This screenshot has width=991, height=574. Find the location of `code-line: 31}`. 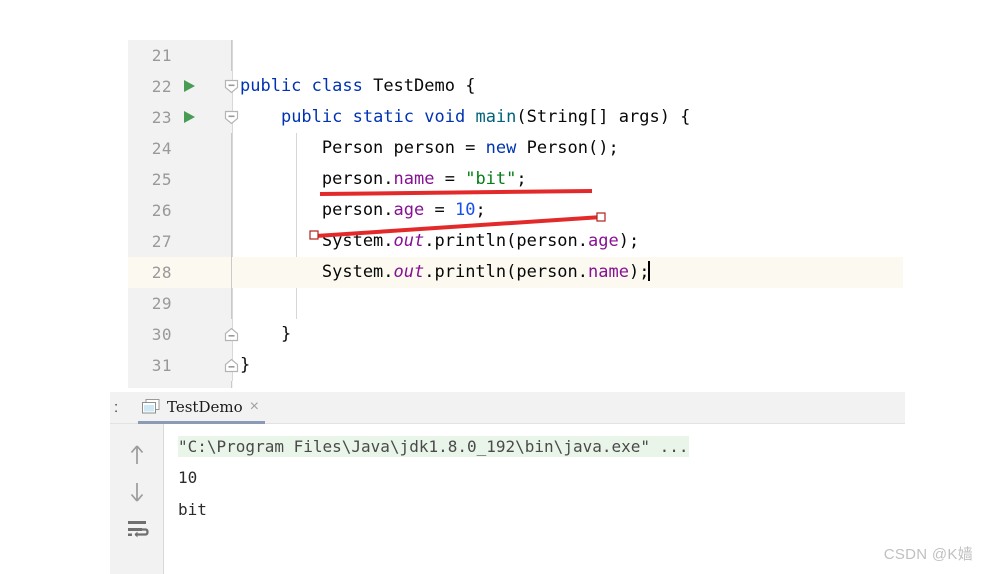

code-line: 31} is located at coordinates (559, 365).